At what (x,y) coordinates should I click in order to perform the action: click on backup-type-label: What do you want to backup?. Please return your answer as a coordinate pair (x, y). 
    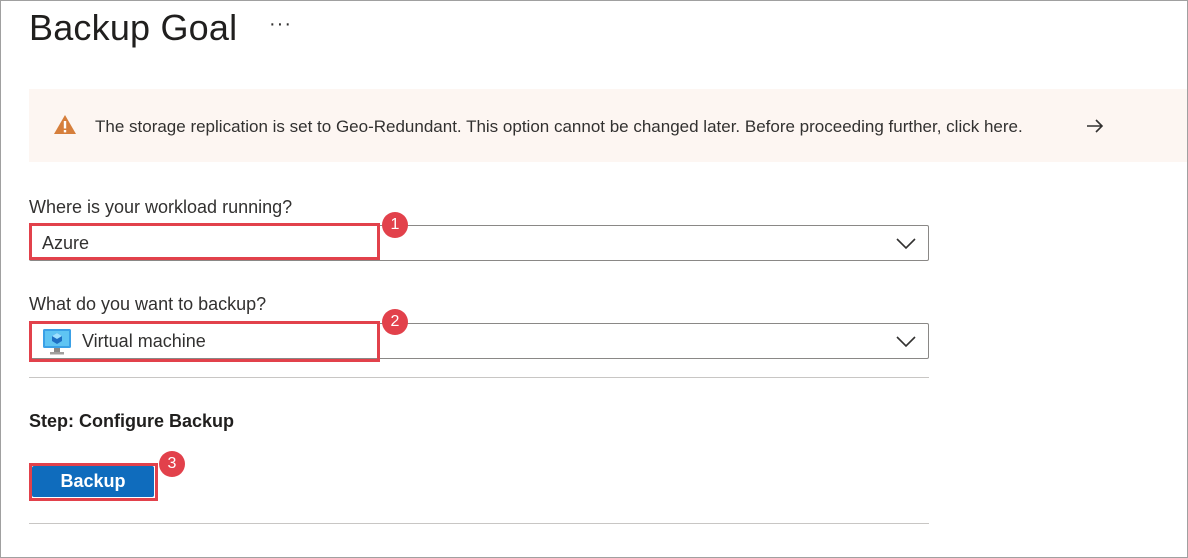
    Looking at the image, I should click on (148, 304).